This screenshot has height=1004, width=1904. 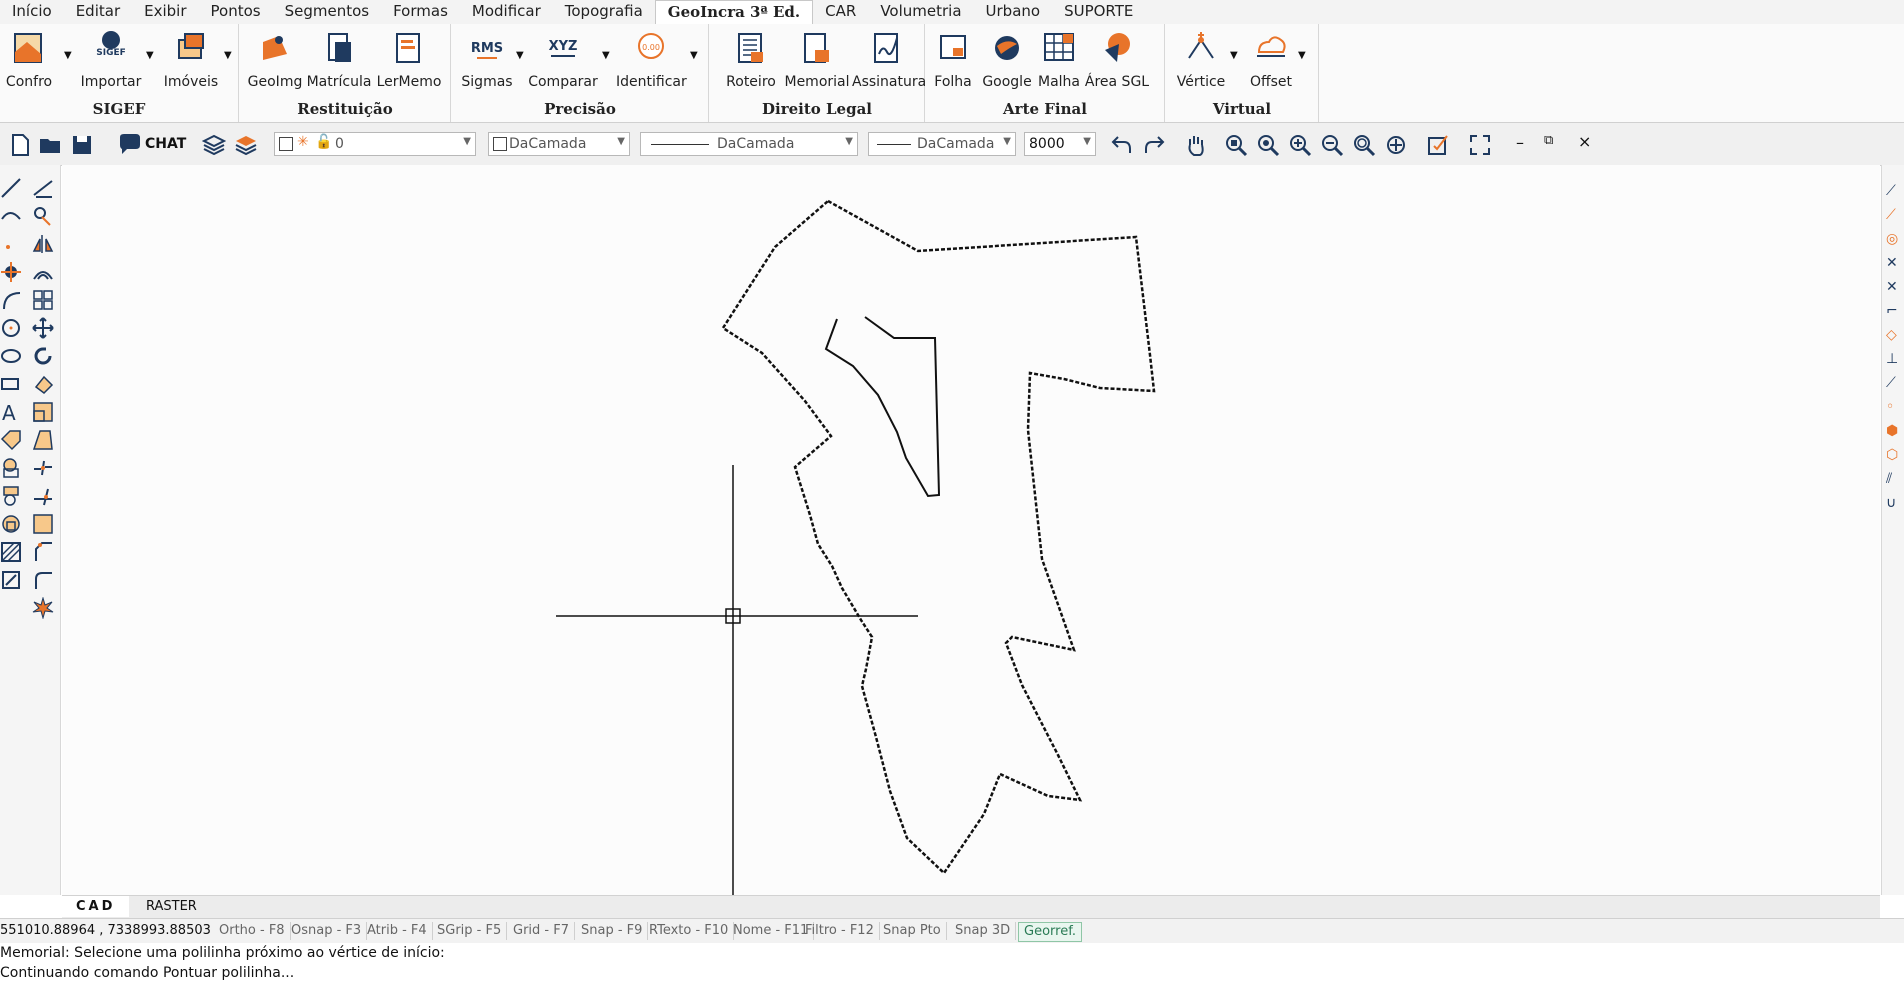 I want to click on linetype-select: DaCamada ▼, so click(x=749, y=144).